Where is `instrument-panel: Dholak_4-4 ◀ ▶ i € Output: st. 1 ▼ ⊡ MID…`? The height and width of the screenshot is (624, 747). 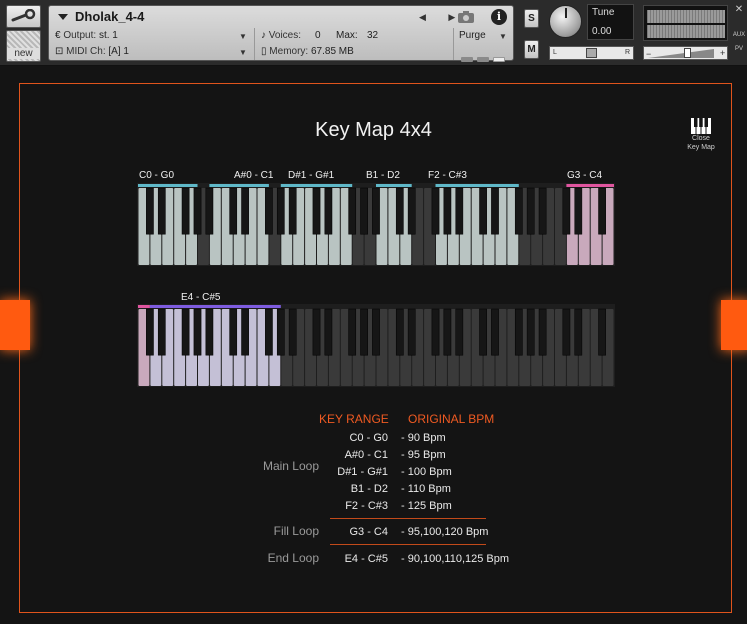
instrument-panel: Dholak_4-4 ◀ ▶ i € Output: st. 1 ▼ ⊡ MID… is located at coordinates (281, 33).